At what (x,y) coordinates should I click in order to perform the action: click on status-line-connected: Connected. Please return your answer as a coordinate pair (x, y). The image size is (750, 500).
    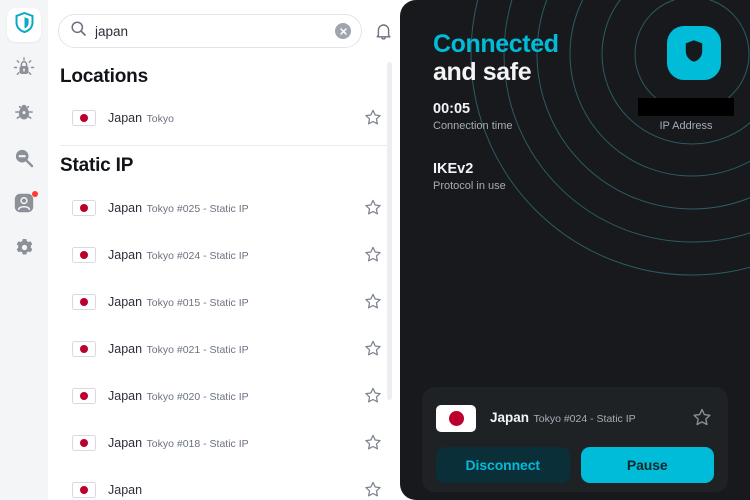
    Looking at the image, I should click on (496, 44).